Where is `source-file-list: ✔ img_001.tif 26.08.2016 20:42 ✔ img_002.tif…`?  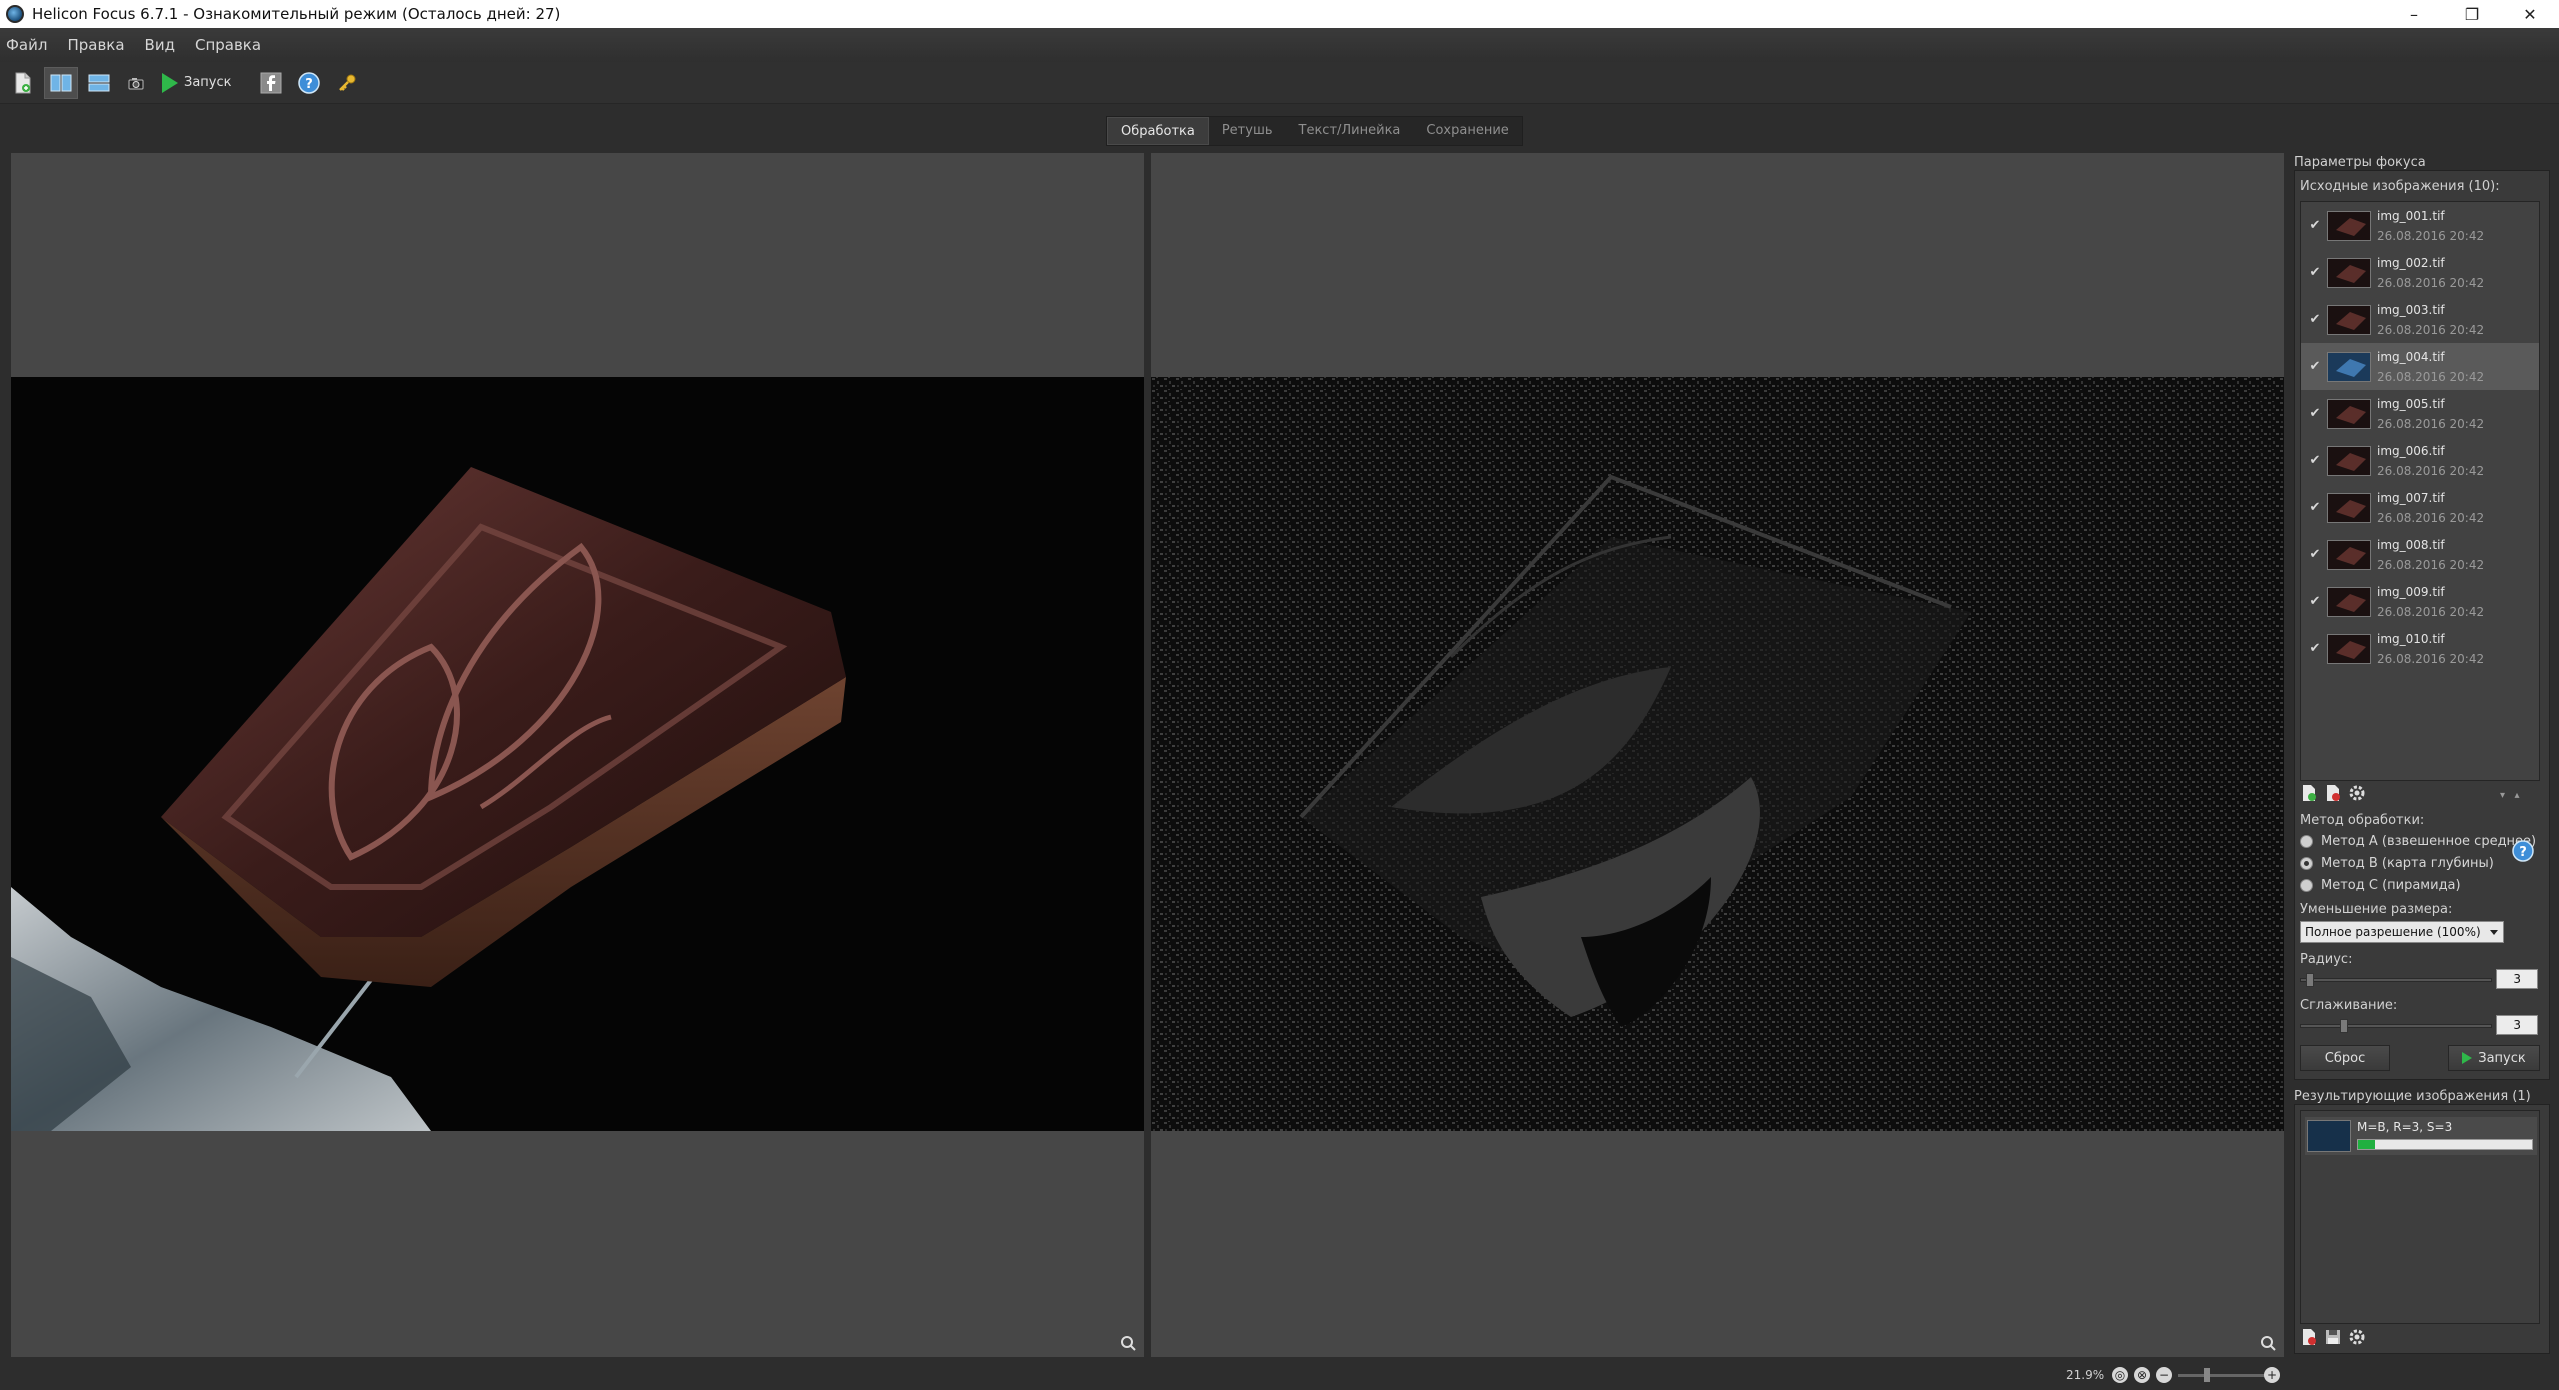
source-file-list: ✔ img_001.tif 26.08.2016 20:42 ✔ img_002.tif… is located at coordinates (2420, 491).